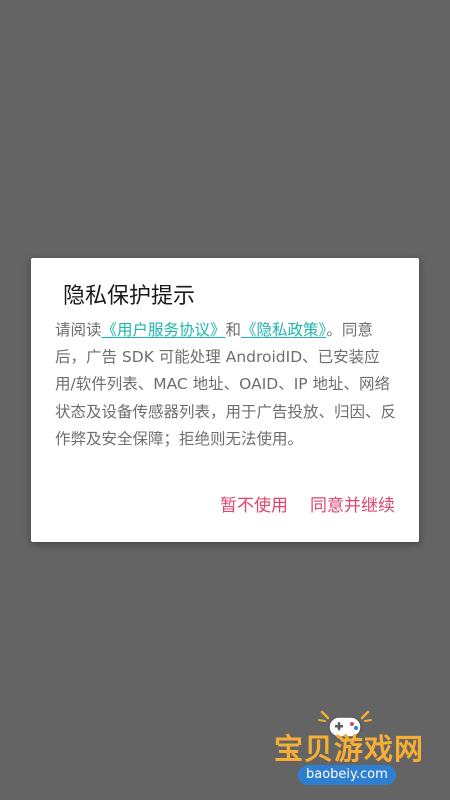 The image size is (450, 800). I want to click on dialog-title: 隐私保护提示, so click(129, 296).